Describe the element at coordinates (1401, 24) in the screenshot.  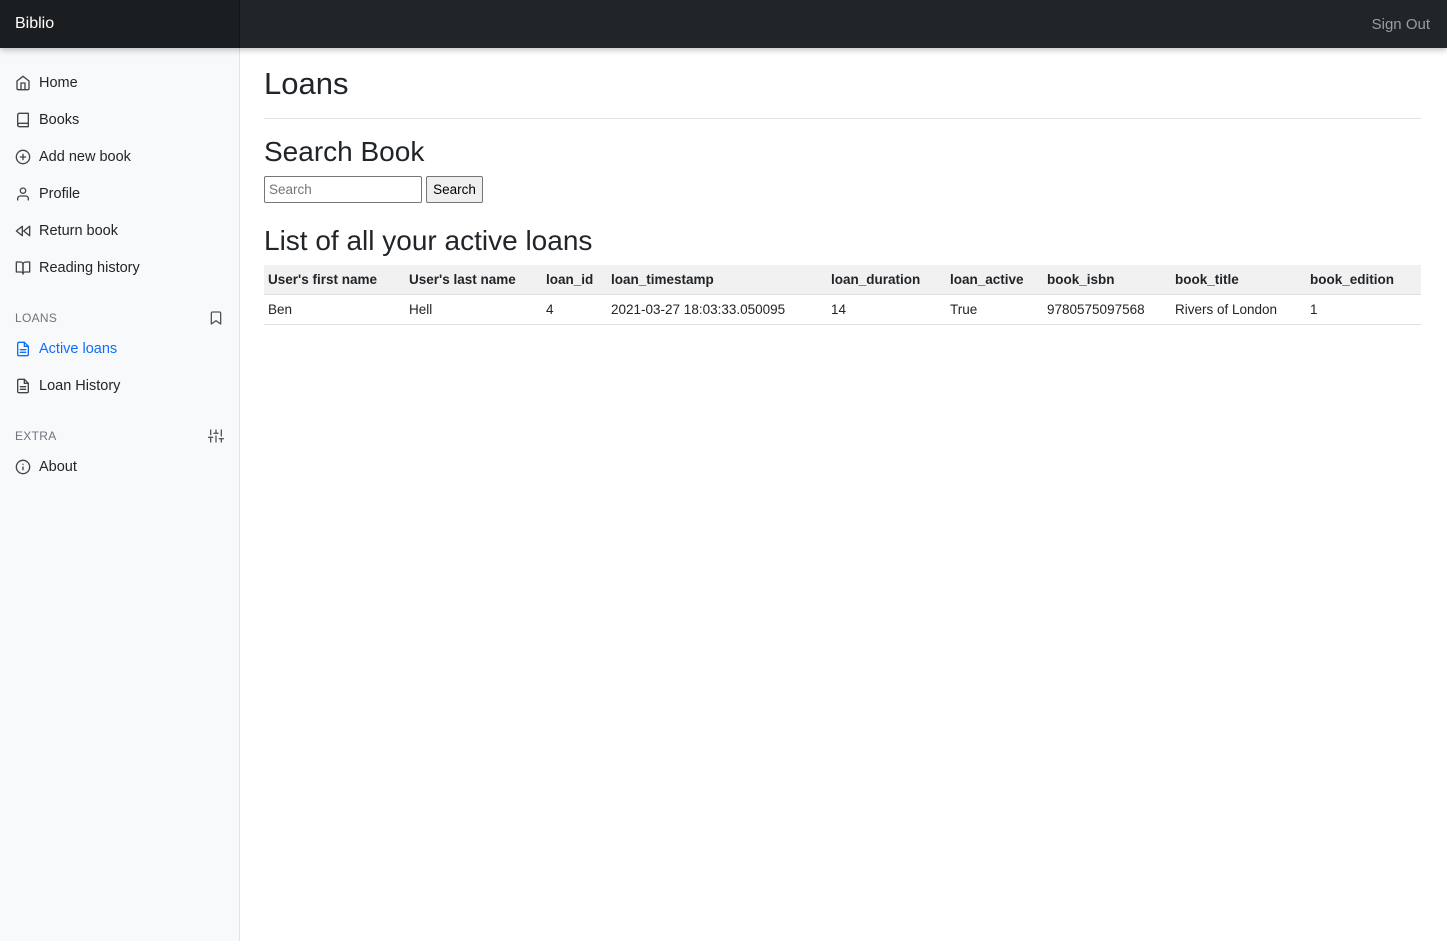
I see `sign-out-link: Sign Out` at that location.